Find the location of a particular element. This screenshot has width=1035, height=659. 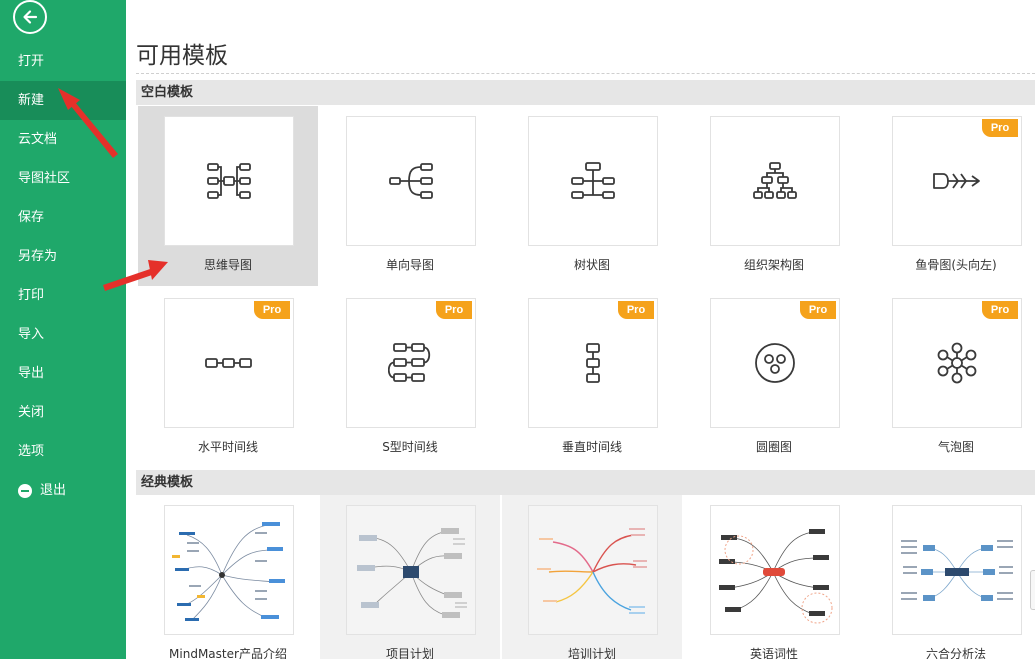

template-org-chart: 组织架构图 is located at coordinates (774, 196).